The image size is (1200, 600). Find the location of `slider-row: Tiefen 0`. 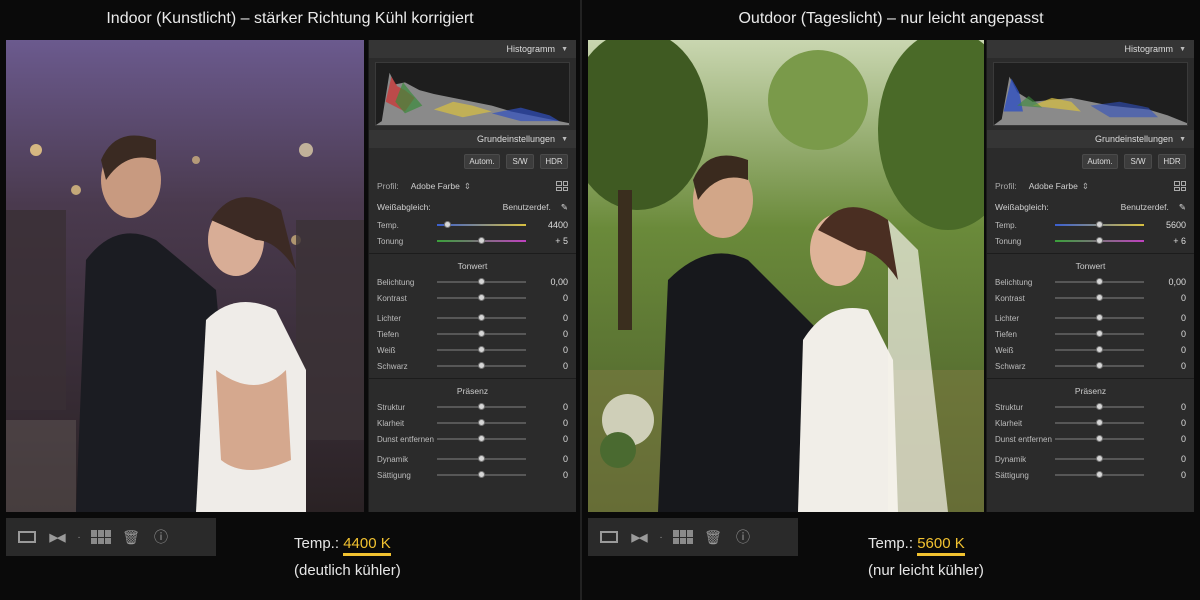

slider-row: Tiefen 0 is located at coordinates (472, 334).